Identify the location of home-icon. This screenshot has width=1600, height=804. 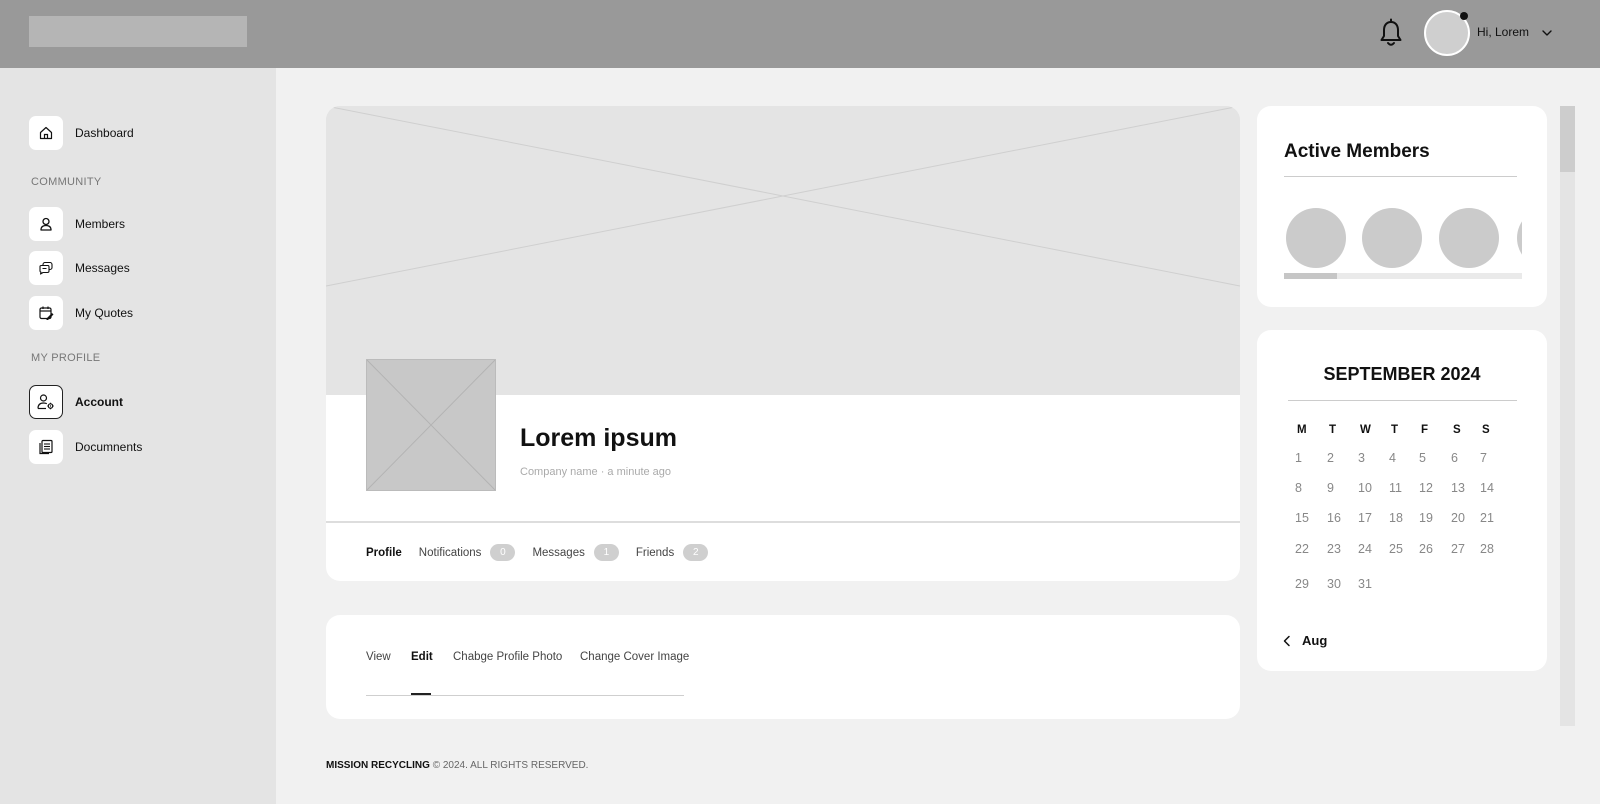
(46, 133).